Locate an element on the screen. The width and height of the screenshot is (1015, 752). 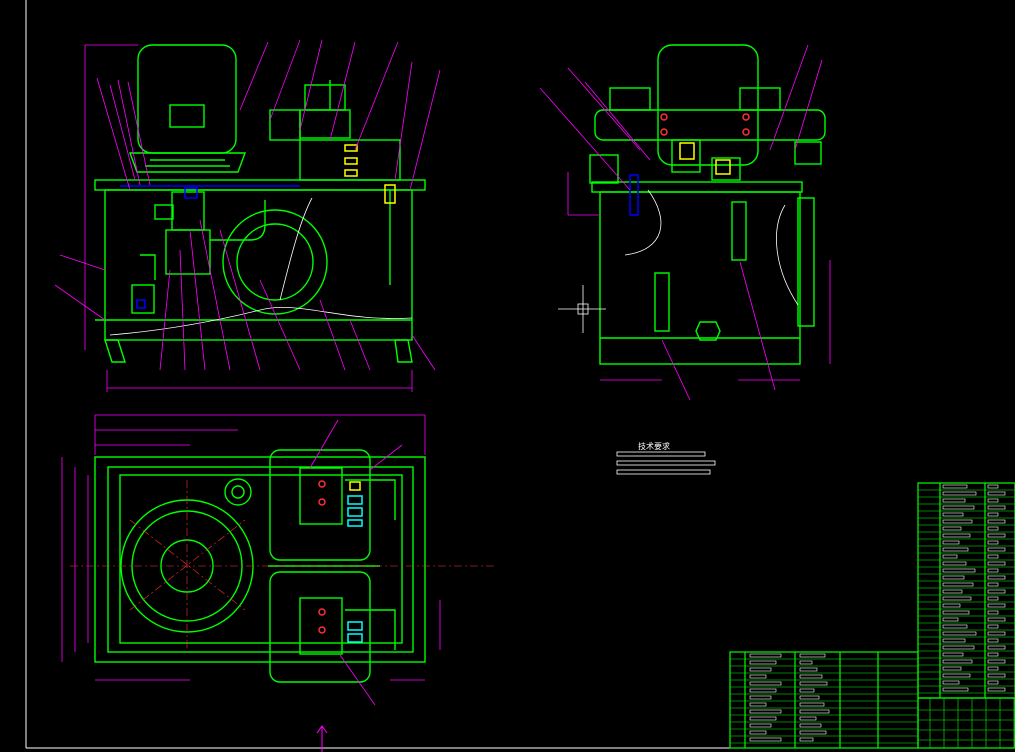
side-motor-body is located at coordinates (708, 105).